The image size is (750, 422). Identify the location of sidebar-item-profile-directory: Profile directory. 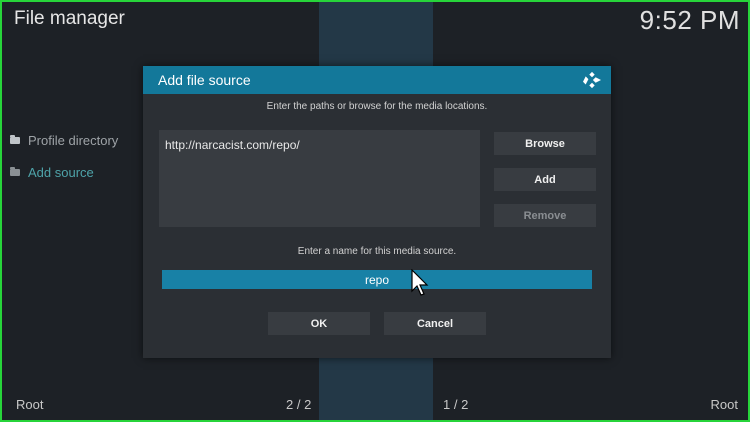
(64, 140).